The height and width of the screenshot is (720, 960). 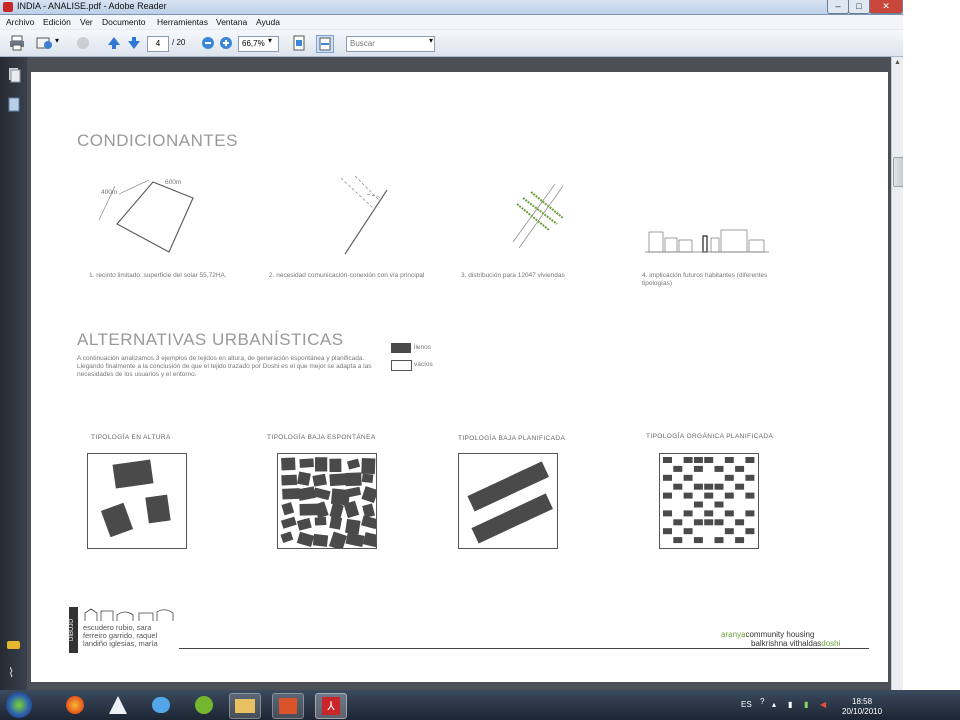 What do you see at coordinates (538, 216) in the screenshot?
I see `dwelling-distribution-diagram` at bounding box center [538, 216].